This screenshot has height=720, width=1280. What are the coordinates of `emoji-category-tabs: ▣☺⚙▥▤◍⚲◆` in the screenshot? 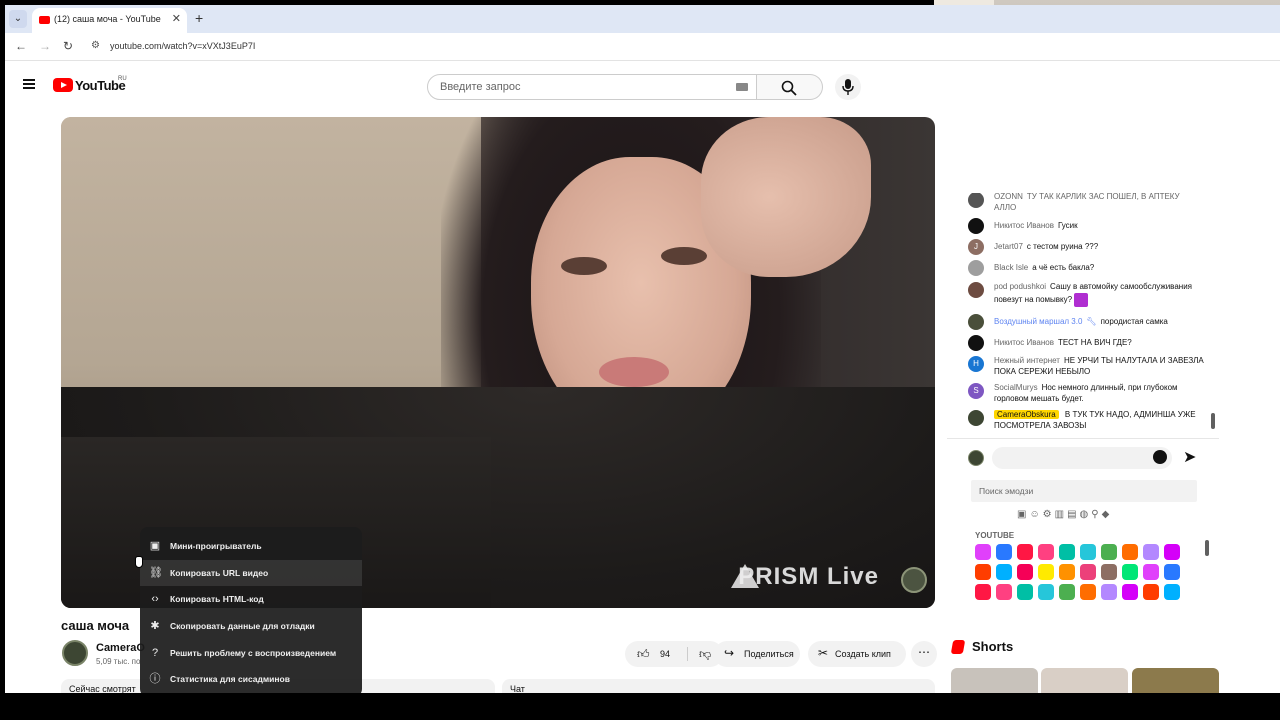 It's located at (1087, 516).